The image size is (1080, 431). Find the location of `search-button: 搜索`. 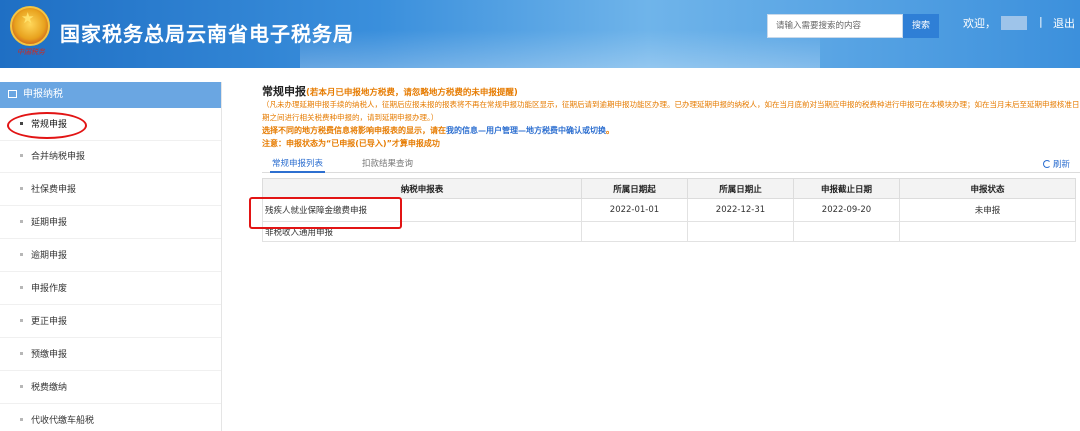

search-button: 搜索 is located at coordinates (921, 26).